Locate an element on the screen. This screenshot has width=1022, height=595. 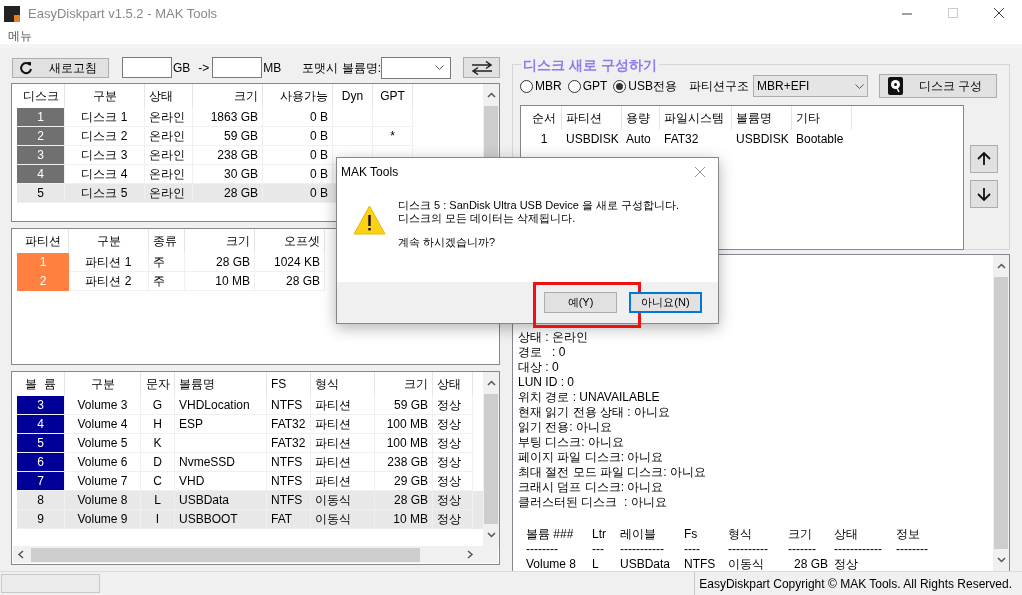
size-gb-field is located at coordinates (147, 68).